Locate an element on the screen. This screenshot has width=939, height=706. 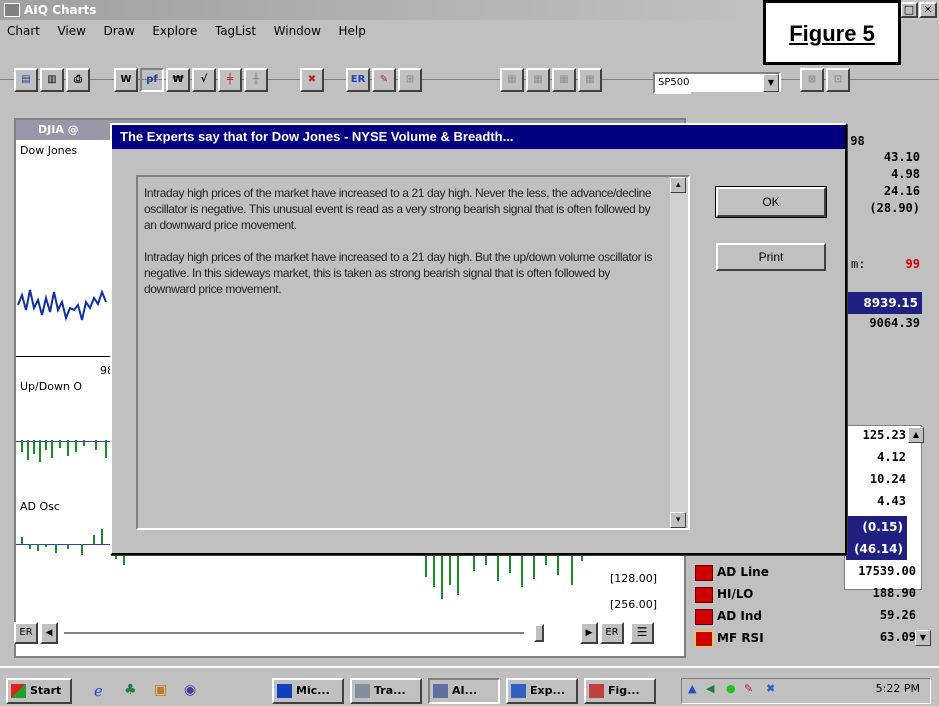
chart-label-adosc: AD Osc is located at coordinates (40, 506).